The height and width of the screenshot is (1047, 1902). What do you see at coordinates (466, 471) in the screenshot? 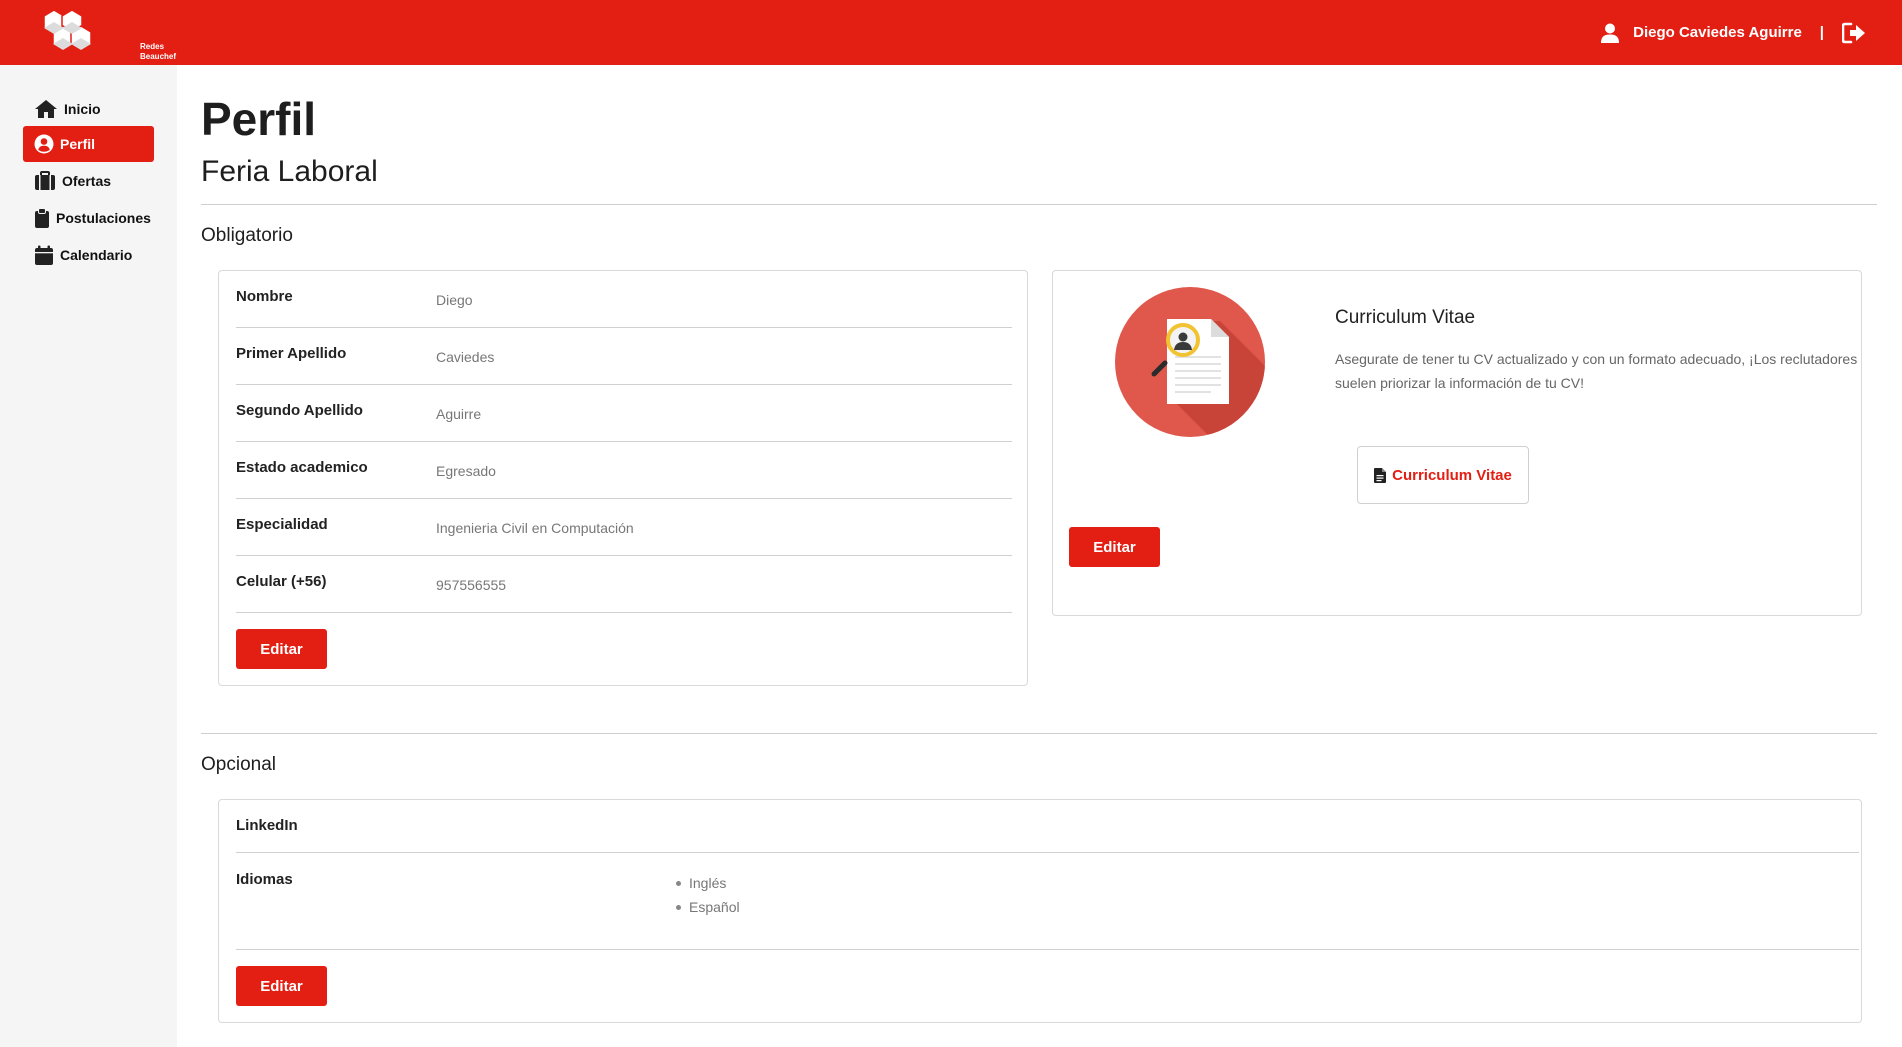
I see `field-value: Egresado` at bounding box center [466, 471].